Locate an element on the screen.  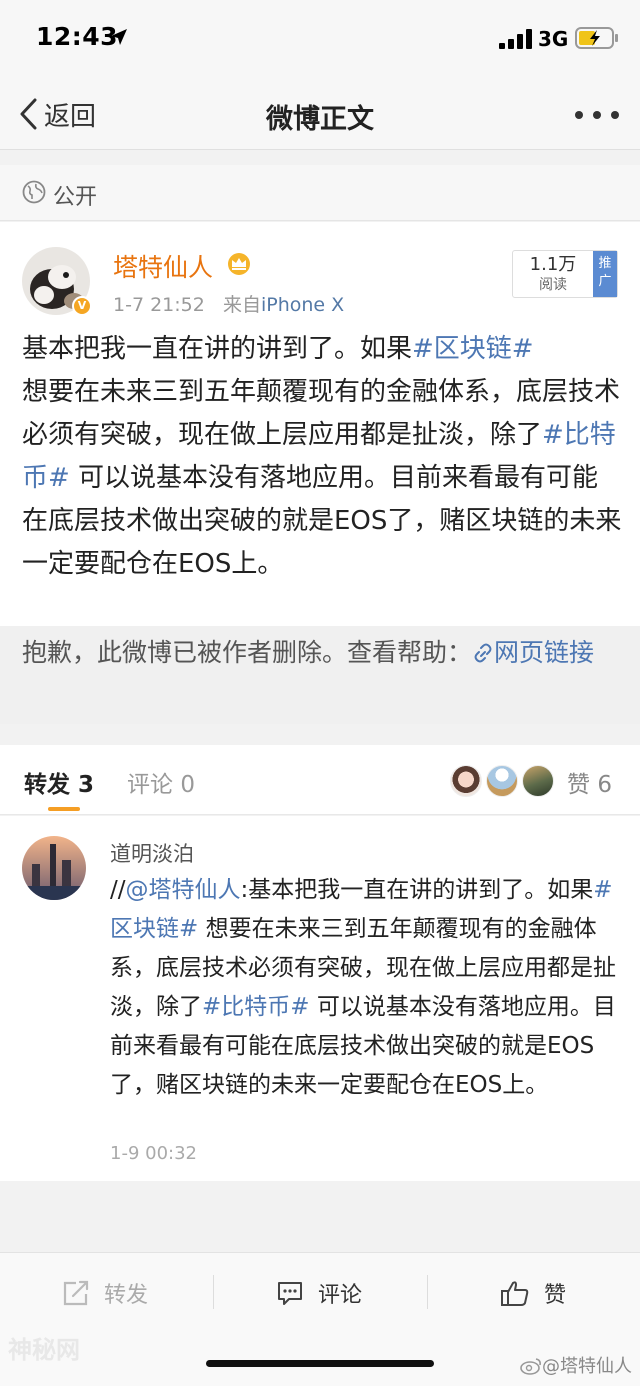
tab-comments: 评论 0 is located at coordinates (161, 782).